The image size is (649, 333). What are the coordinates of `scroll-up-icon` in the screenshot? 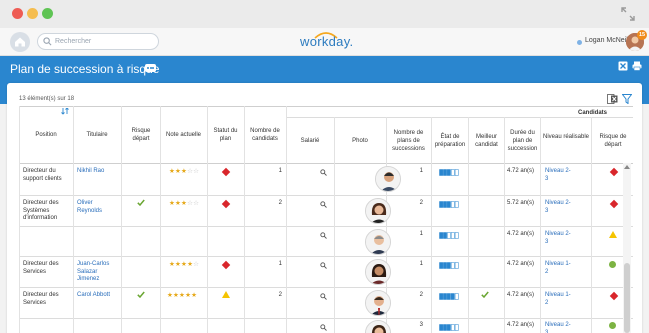 It's located at (627, 167).